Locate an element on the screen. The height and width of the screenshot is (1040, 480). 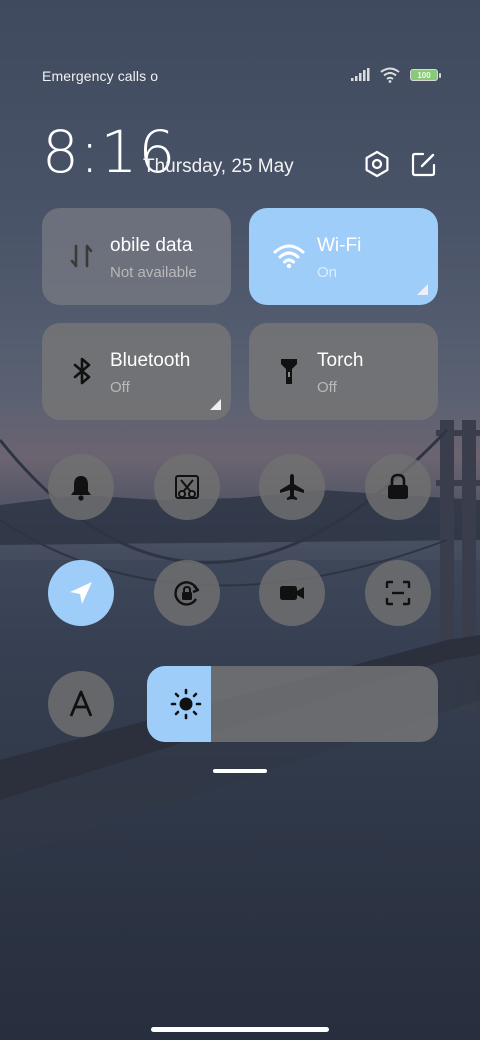
airplane-icon is located at coordinates (292, 487).